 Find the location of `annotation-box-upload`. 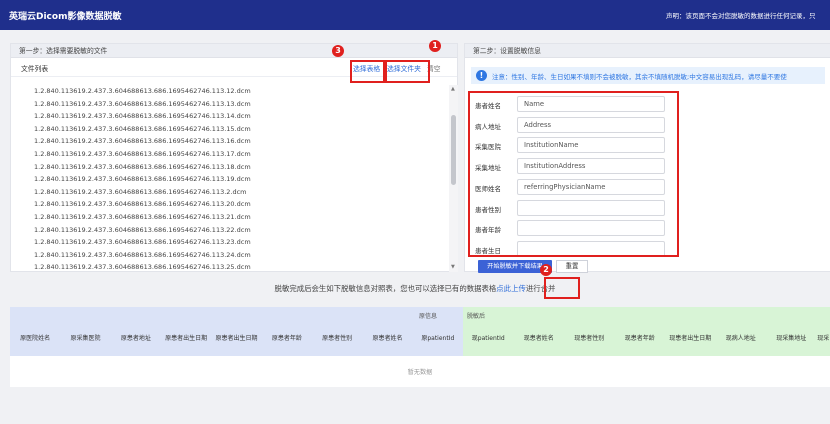

annotation-box-upload is located at coordinates (562, 288).